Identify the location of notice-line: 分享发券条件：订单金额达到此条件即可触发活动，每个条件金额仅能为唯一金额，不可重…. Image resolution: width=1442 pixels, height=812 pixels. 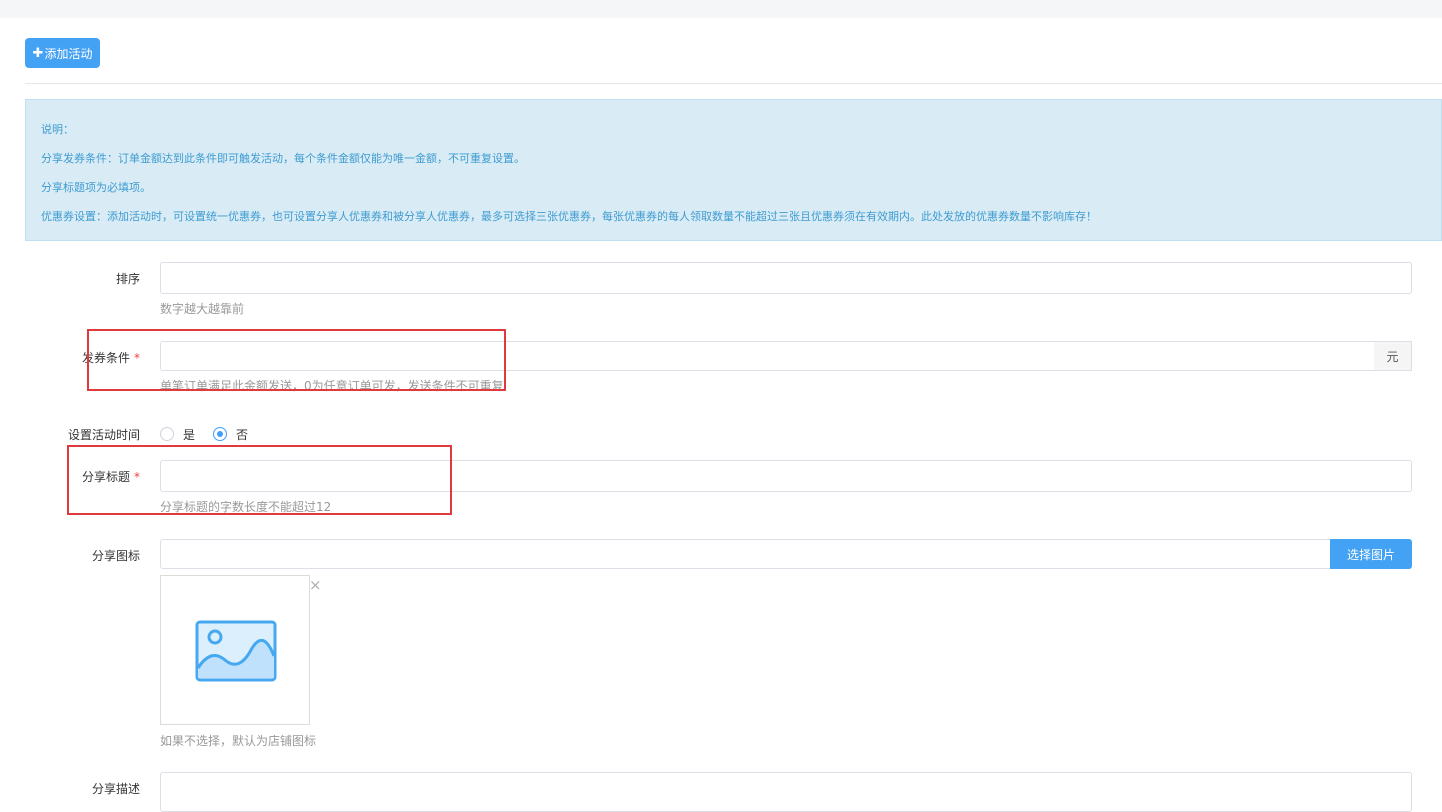
(283, 158).